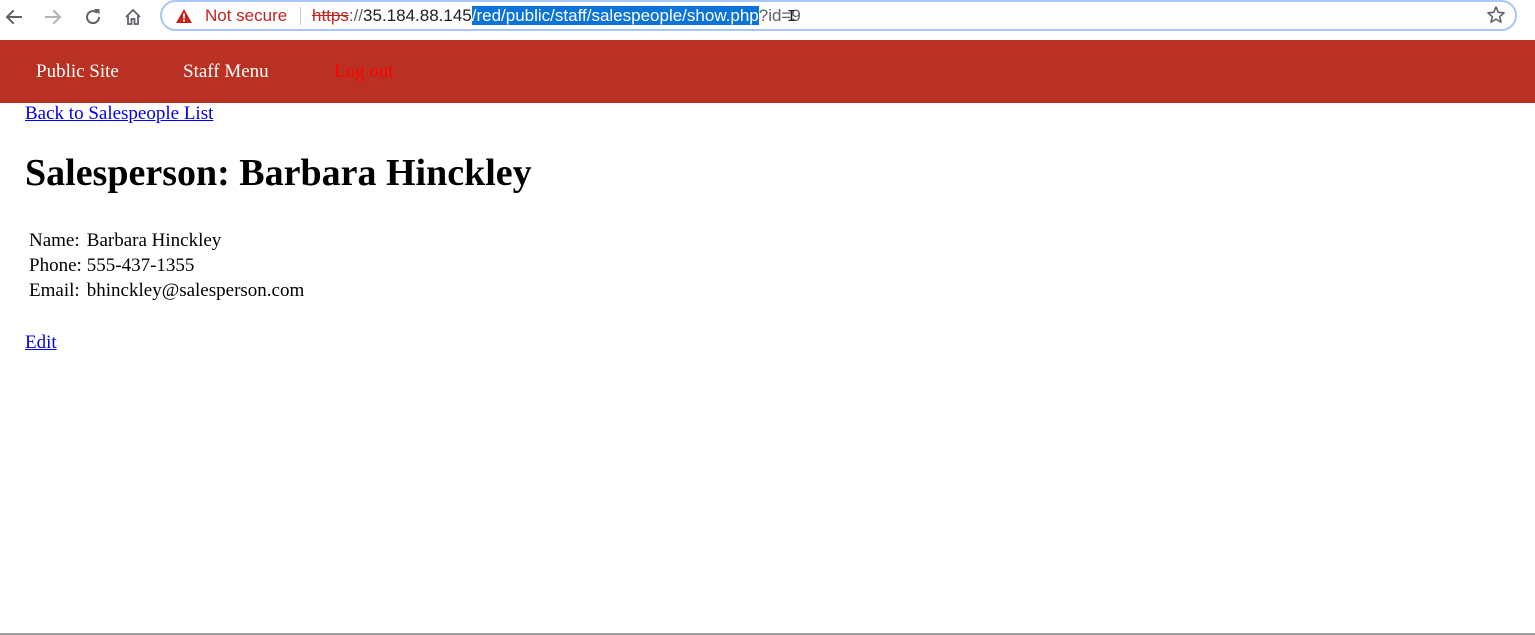 The height and width of the screenshot is (635, 1535). Describe the element at coordinates (330, 15) in the screenshot. I see `url-scheme: https` at that location.